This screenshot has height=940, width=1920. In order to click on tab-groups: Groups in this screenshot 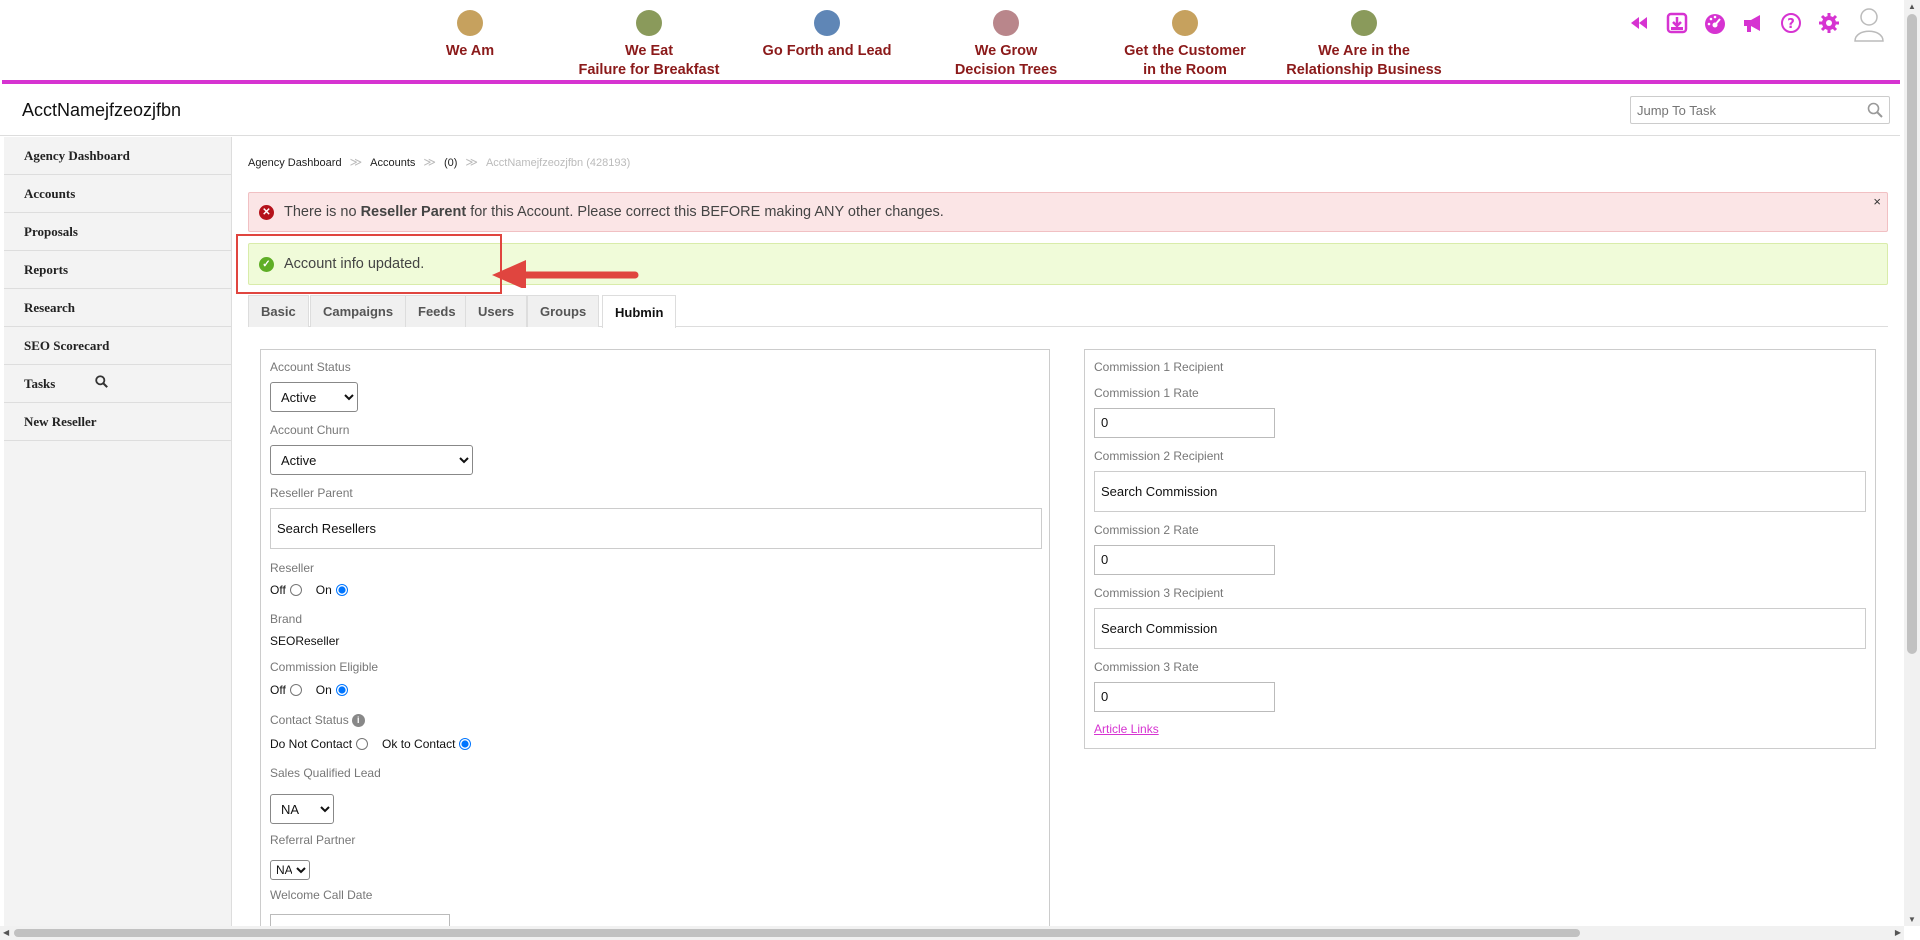, I will do `click(563, 311)`.